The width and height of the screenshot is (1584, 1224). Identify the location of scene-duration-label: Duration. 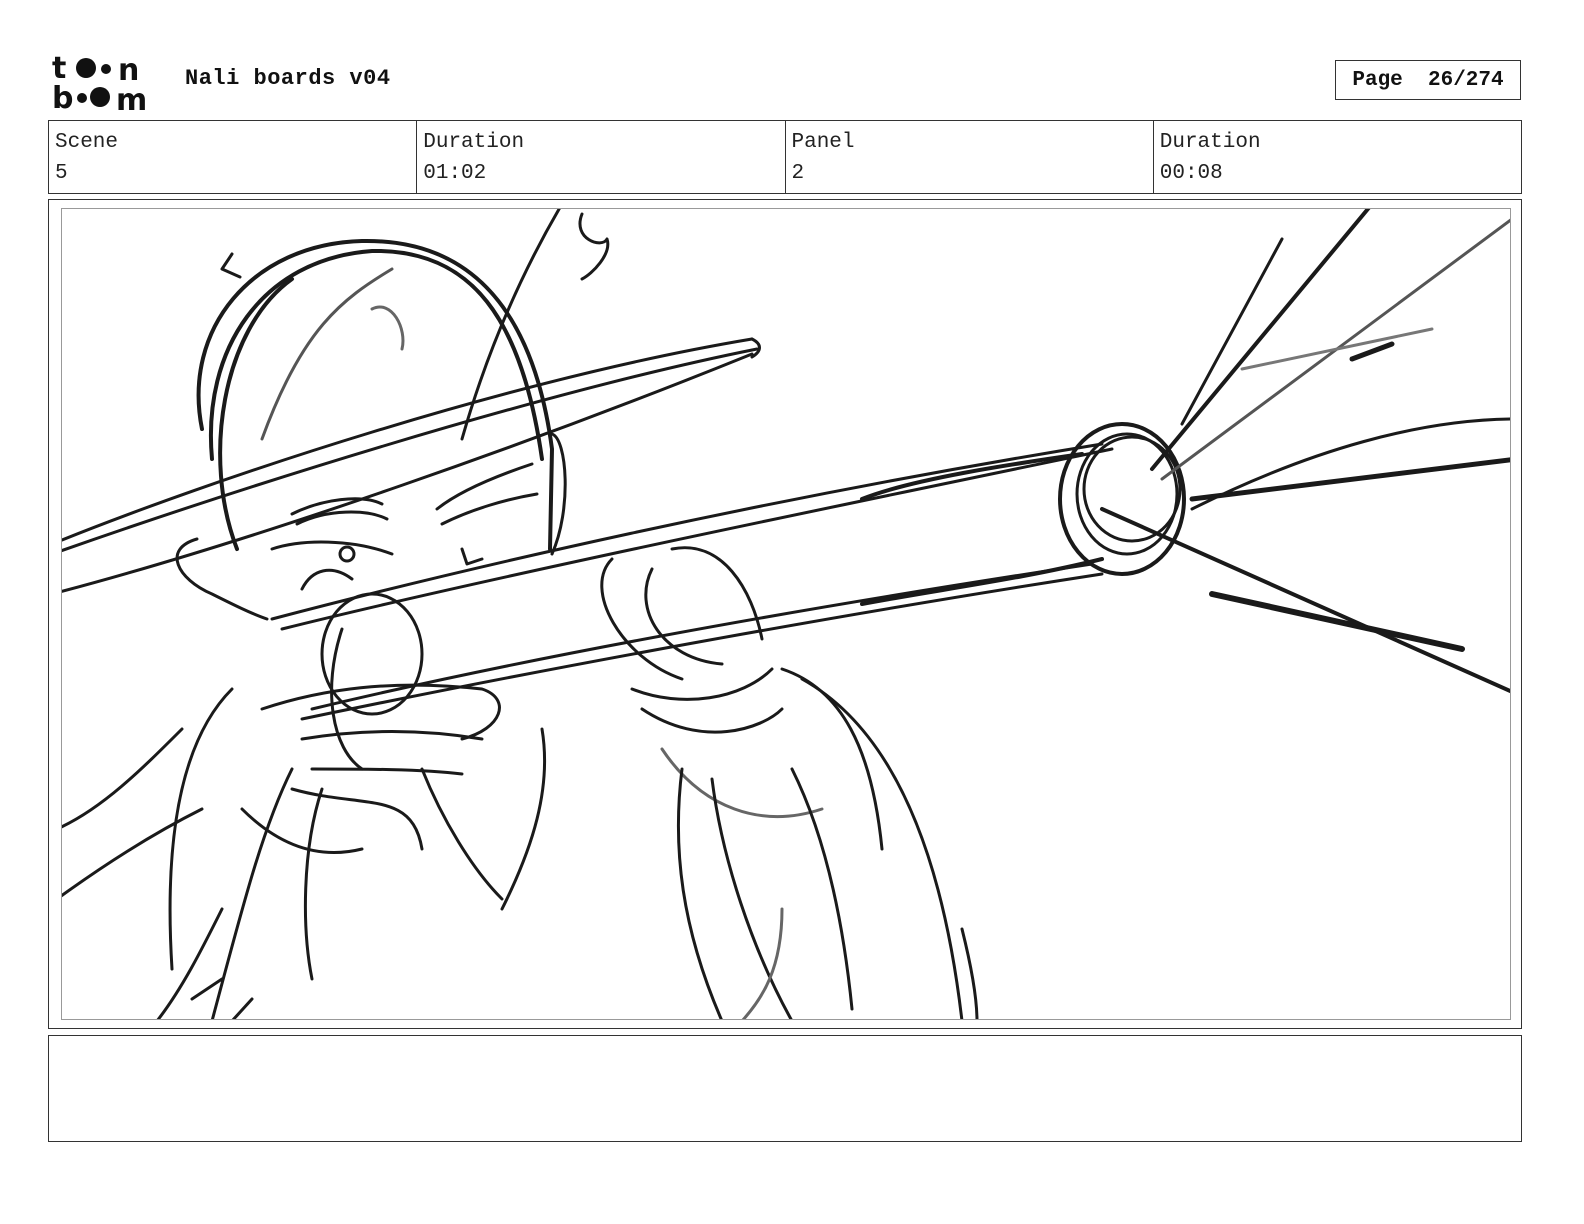
(474, 142).